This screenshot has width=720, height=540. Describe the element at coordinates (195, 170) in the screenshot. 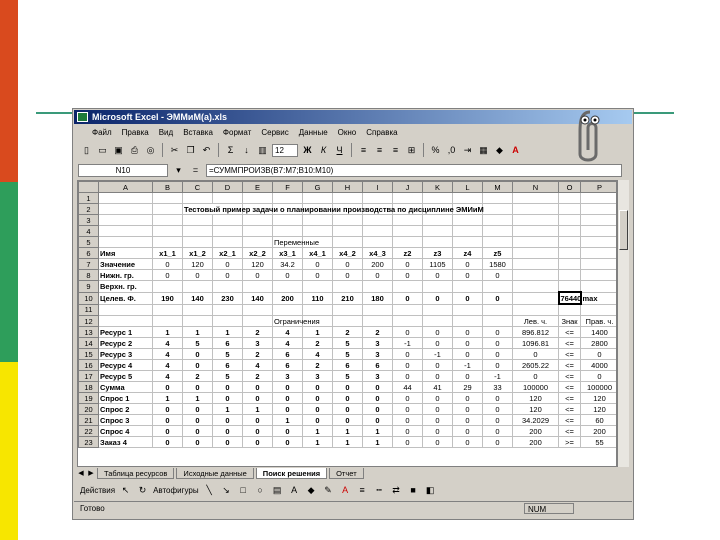

I see `equals-icon: =` at that location.